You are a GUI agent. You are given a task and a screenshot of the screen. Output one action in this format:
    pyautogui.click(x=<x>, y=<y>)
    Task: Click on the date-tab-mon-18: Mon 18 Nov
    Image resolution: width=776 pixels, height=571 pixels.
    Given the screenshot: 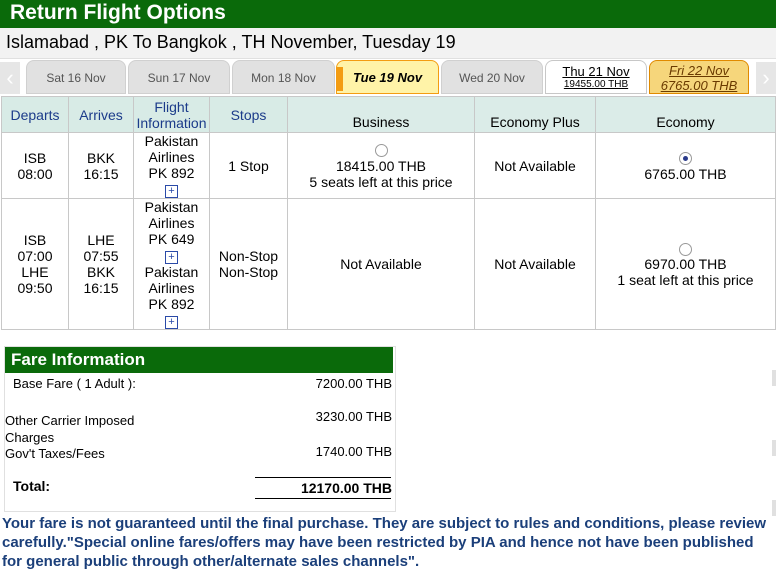 What is the action you would take?
    pyautogui.click(x=283, y=77)
    